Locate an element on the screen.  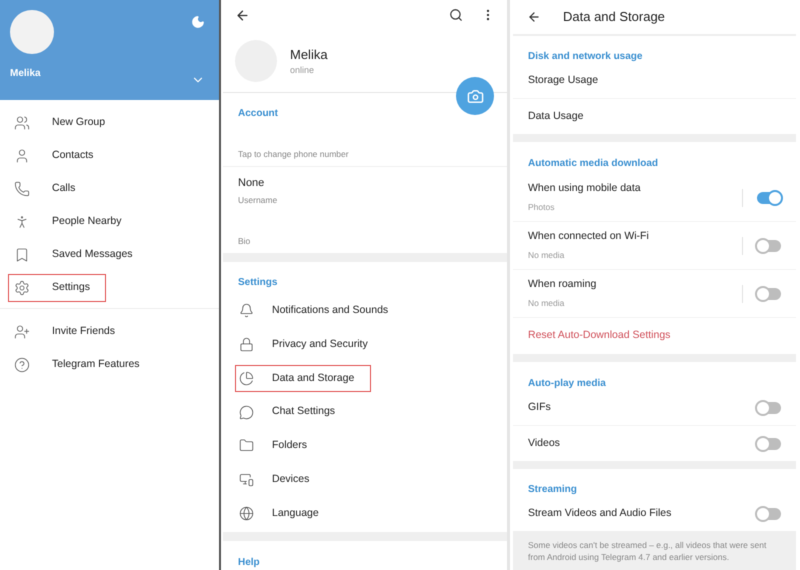
chat-bubble-icon is located at coordinates (246, 412).